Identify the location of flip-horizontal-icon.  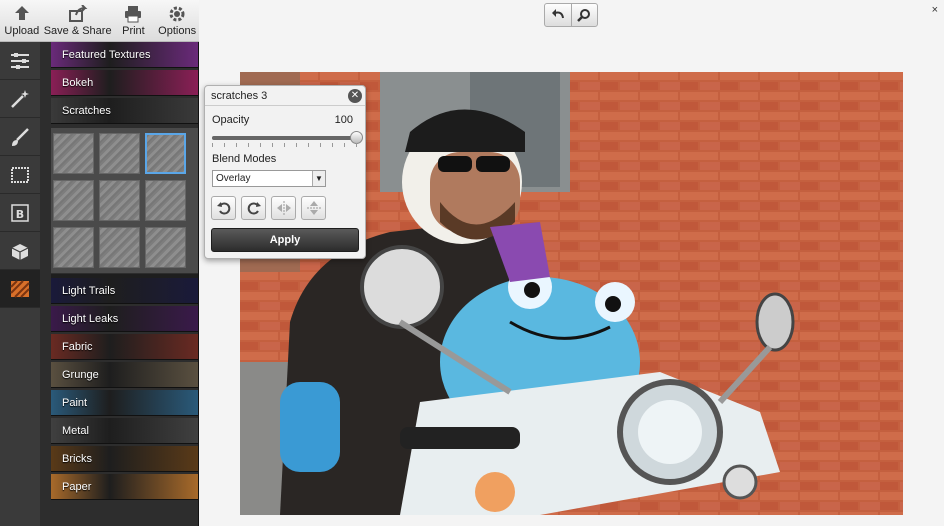
(283, 208).